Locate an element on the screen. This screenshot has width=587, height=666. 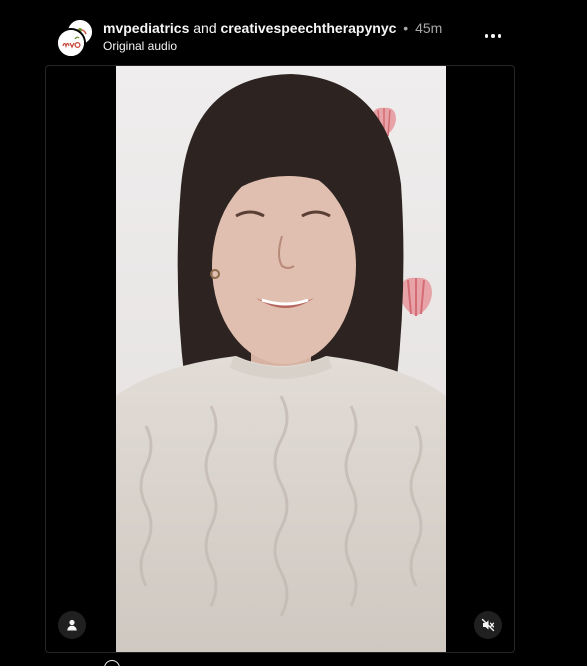
post-timestamp: 45m is located at coordinates (428, 28).